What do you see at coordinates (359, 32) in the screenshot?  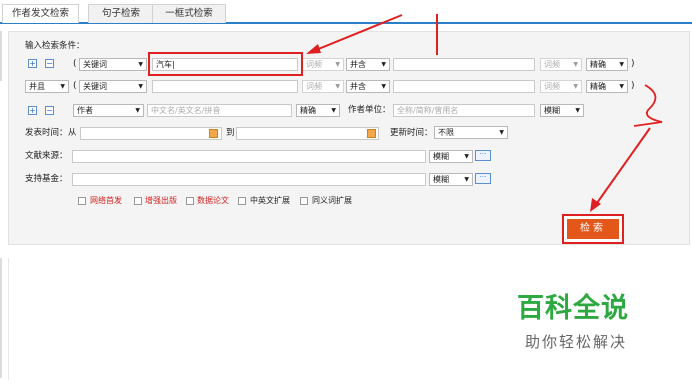 I see `annotation-arrow-line` at bounding box center [359, 32].